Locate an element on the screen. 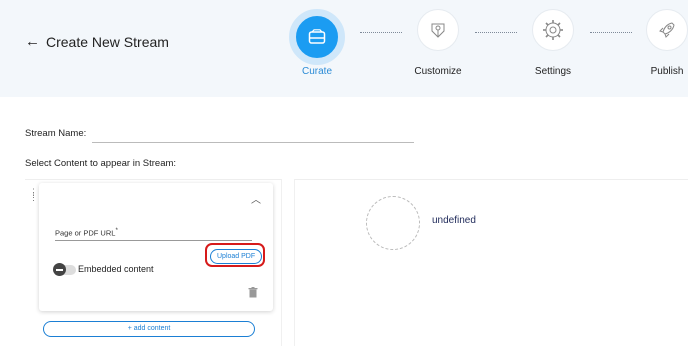 This screenshot has height=346, width=688. rocket-icon is located at coordinates (667, 30).